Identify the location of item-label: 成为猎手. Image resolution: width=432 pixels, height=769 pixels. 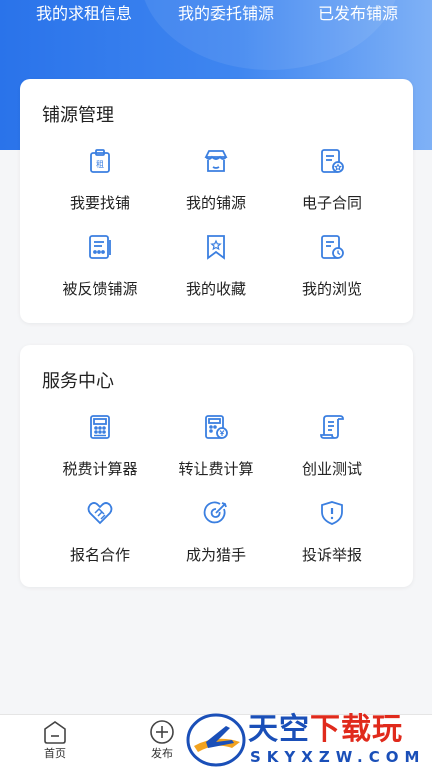
(215, 555).